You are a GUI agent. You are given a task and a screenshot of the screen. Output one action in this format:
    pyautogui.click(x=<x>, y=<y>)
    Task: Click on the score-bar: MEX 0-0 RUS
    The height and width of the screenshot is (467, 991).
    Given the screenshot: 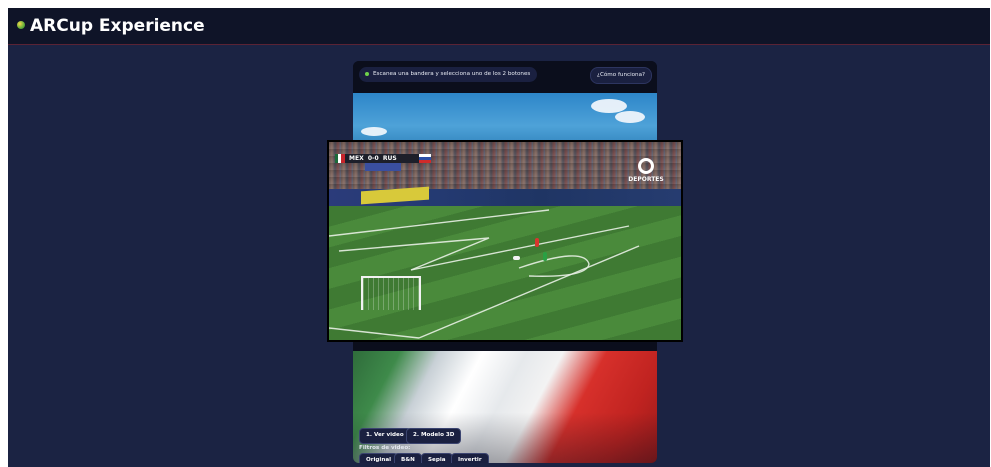 What is the action you would take?
    pyautogui.click(x=383, y=158)
    